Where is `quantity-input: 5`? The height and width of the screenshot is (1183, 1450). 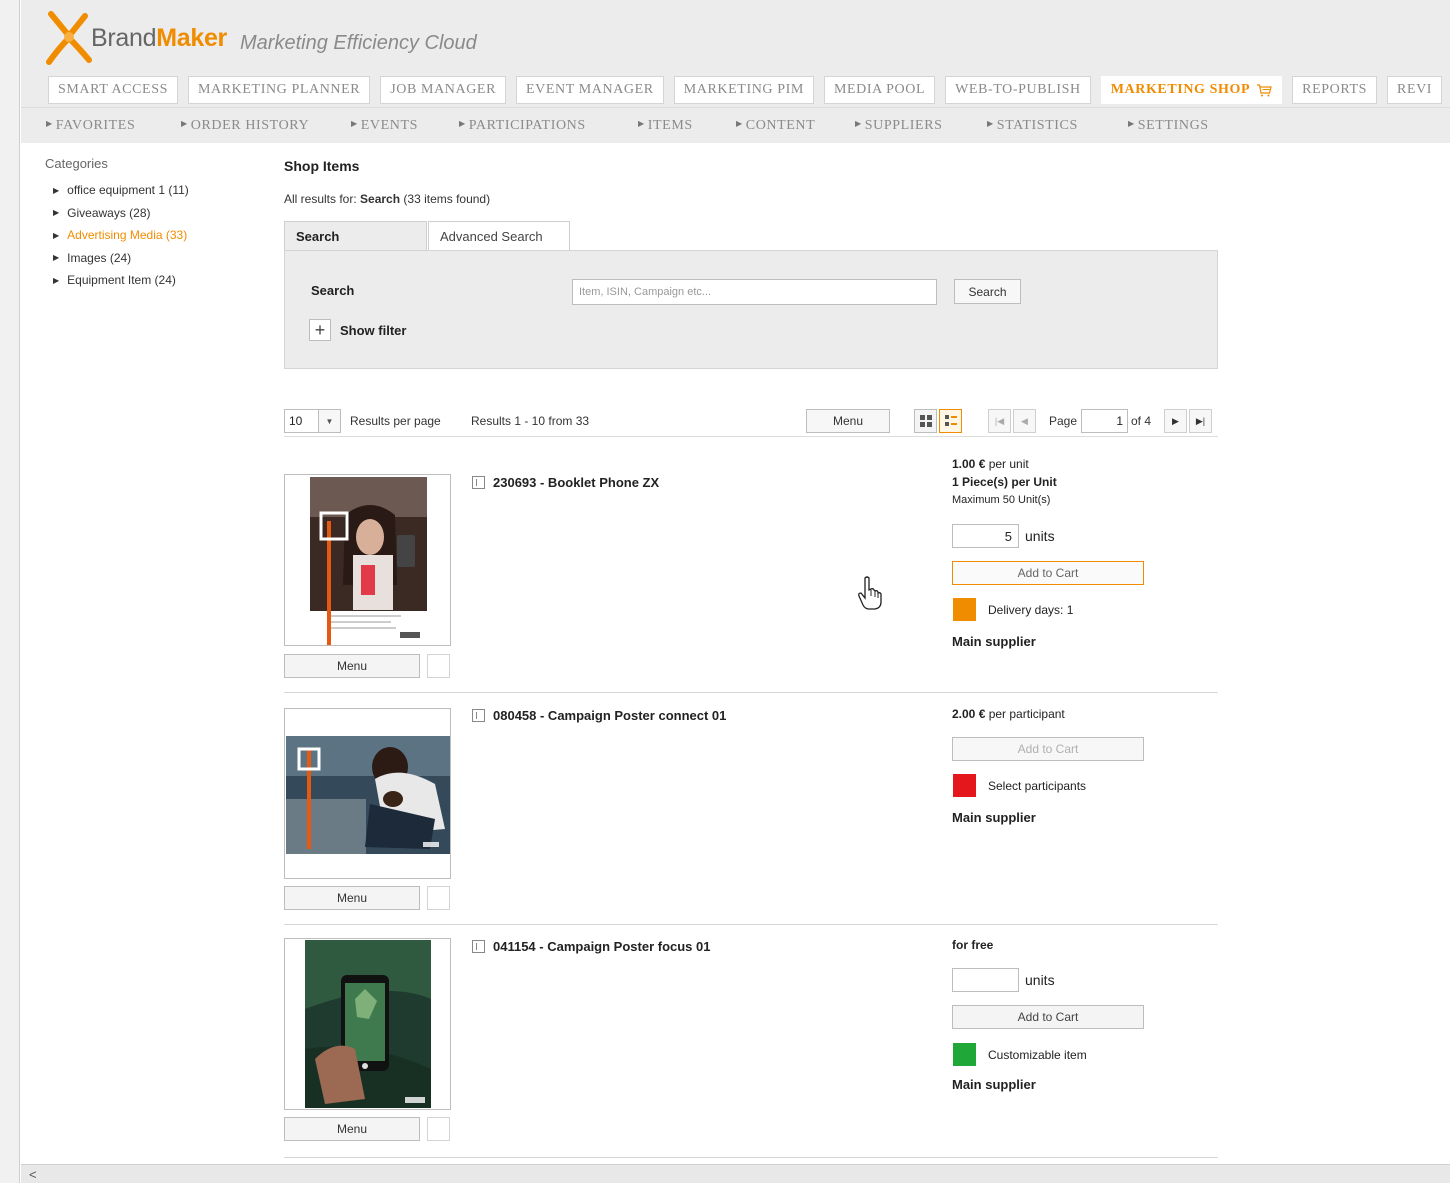 quantity-input: 5 is located at coordinates (985, 536).